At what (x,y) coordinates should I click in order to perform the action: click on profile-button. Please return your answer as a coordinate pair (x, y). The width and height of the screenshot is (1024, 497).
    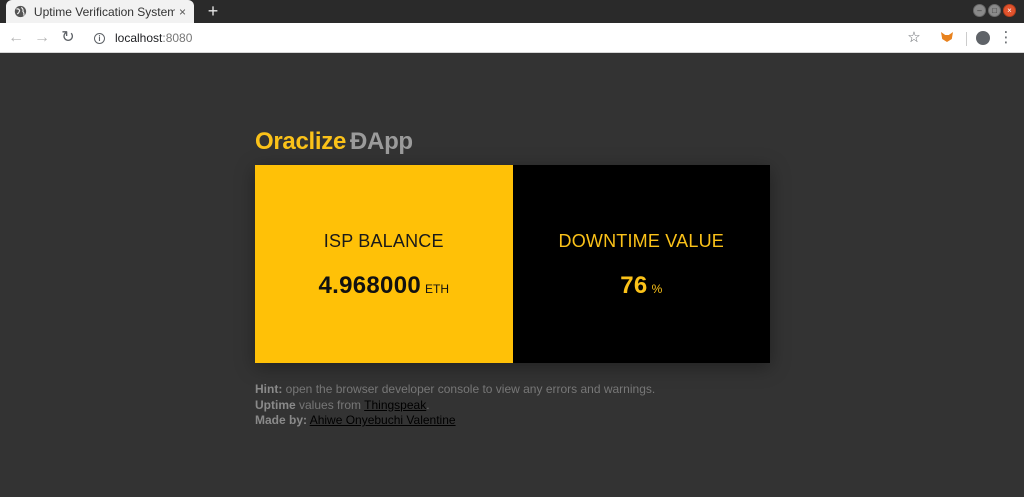
    Looking at the image, I should click on (983, 38).